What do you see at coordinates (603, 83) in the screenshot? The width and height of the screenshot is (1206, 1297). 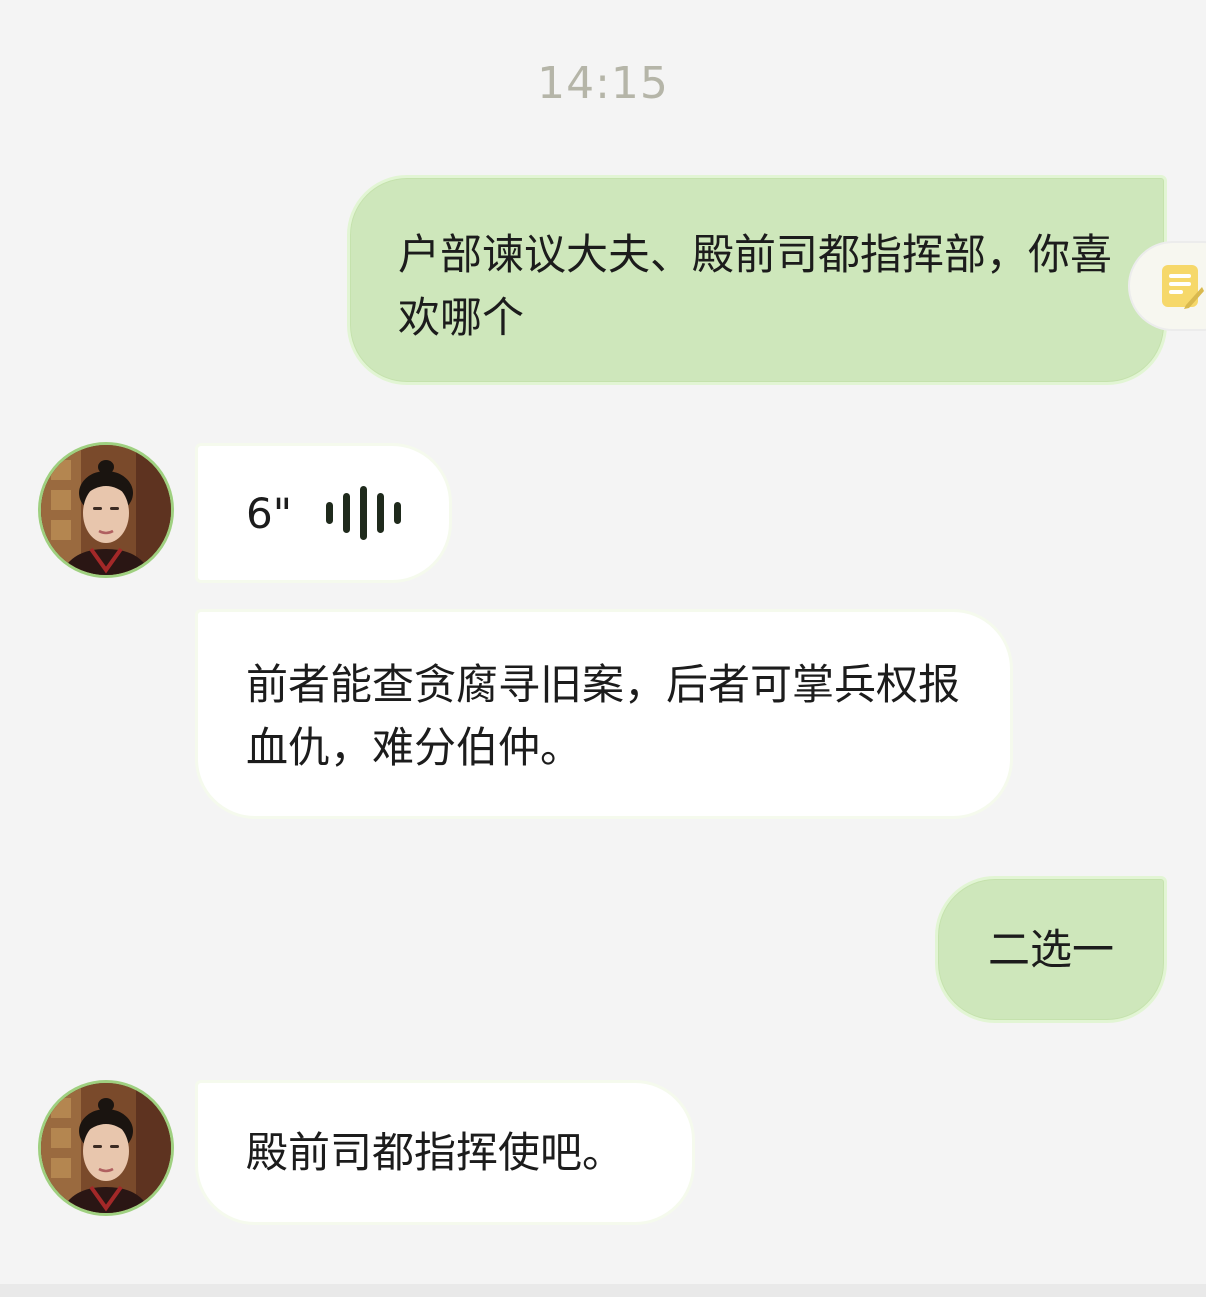 I see `chat-timestamp: 14:15` at bounding box center [603, 83].